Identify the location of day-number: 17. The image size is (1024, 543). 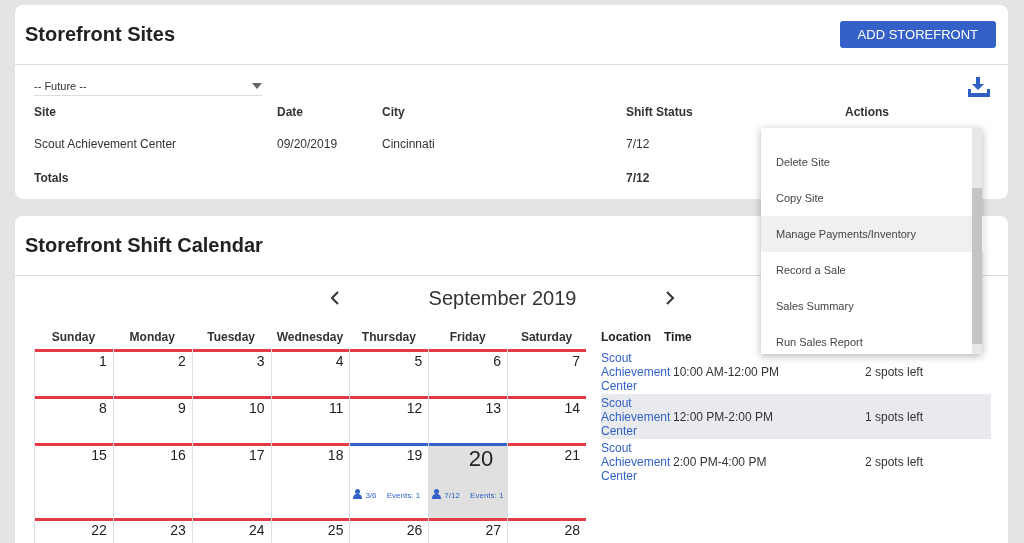
(257, 455).